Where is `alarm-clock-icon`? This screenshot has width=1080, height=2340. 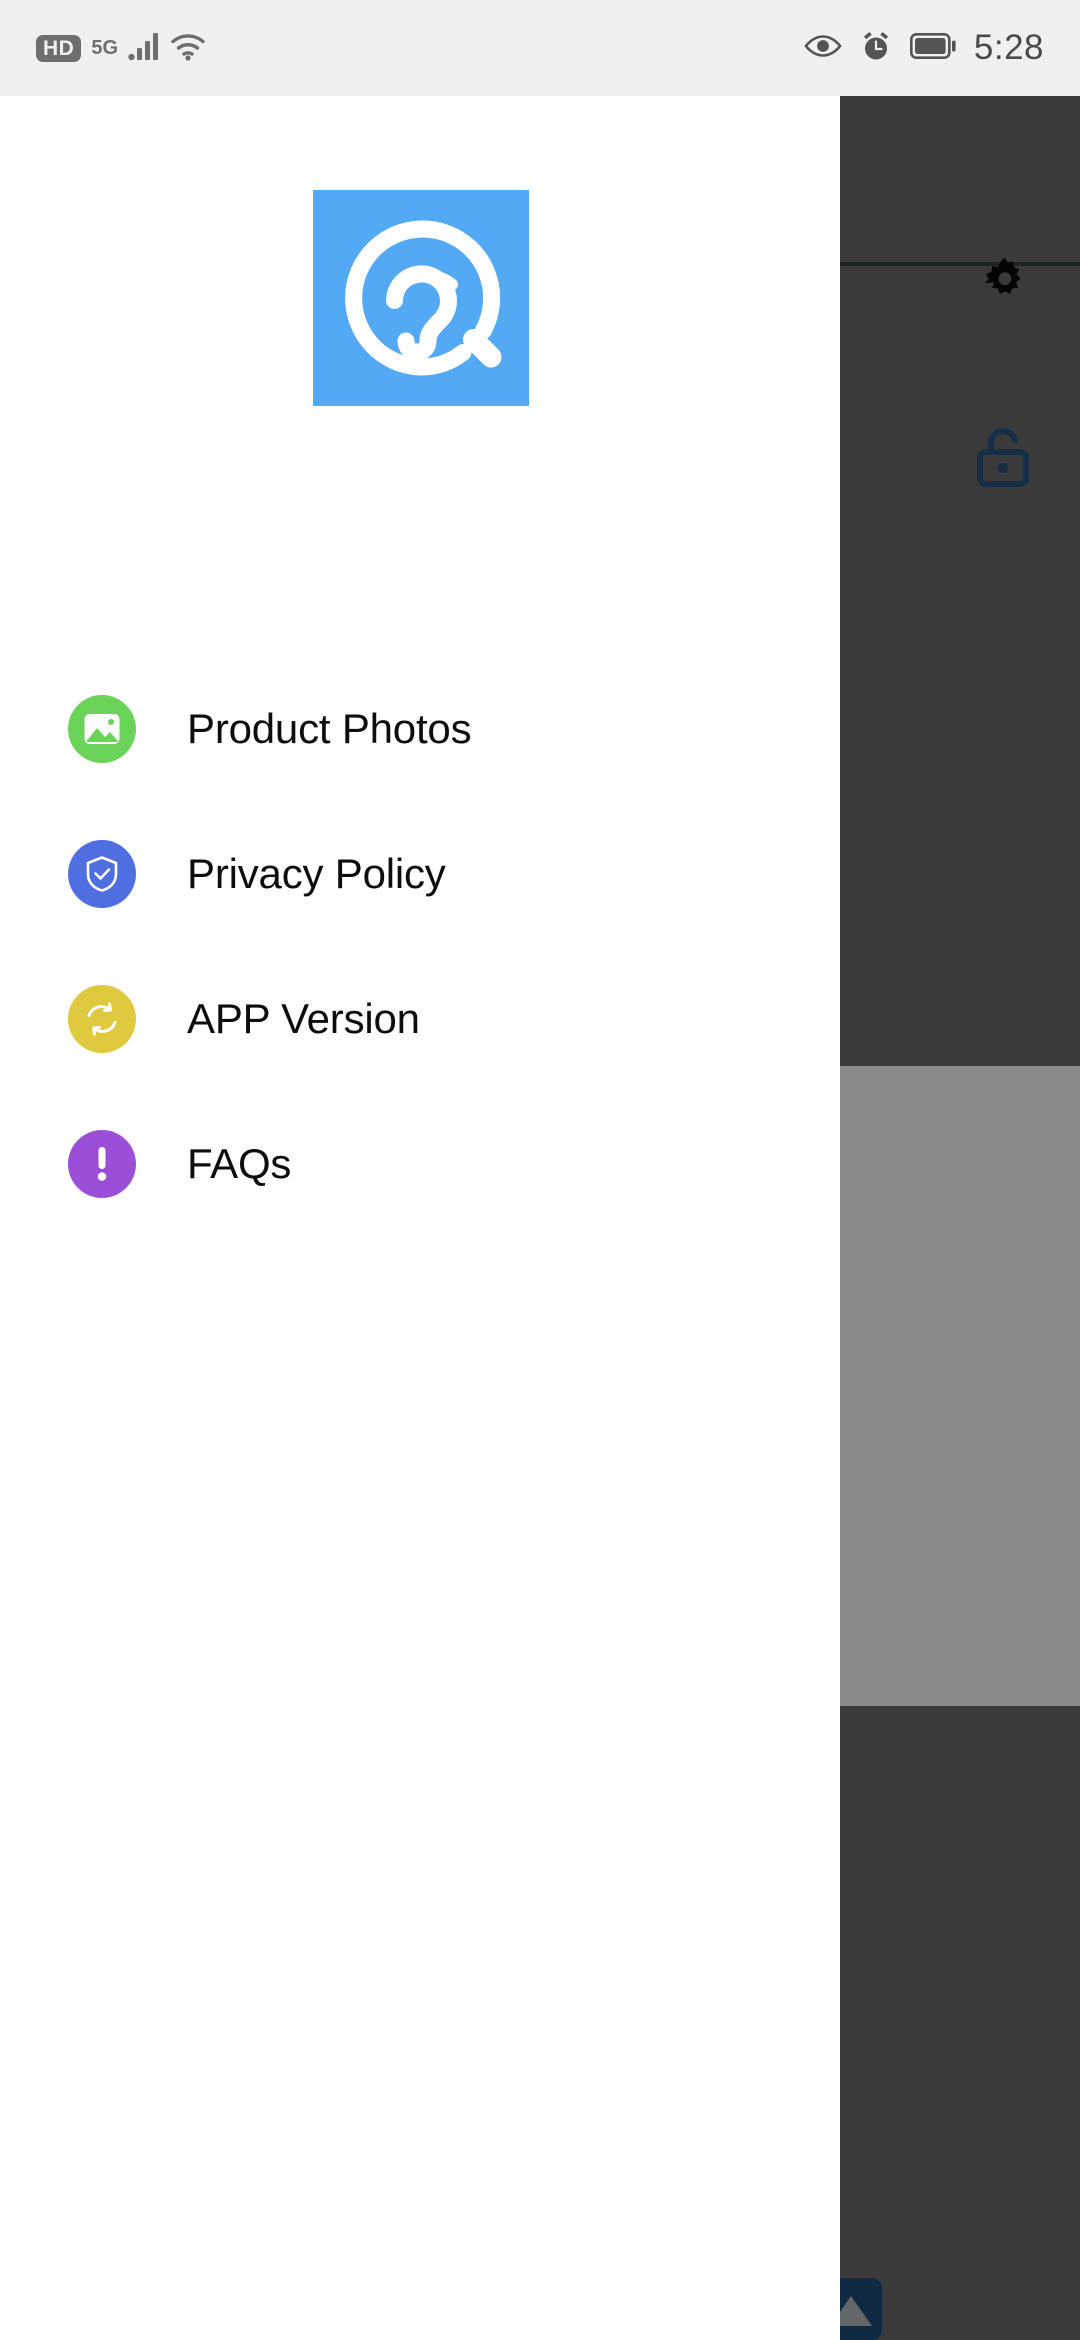
alarm-clock-icon is located at coordinates (876, 48).